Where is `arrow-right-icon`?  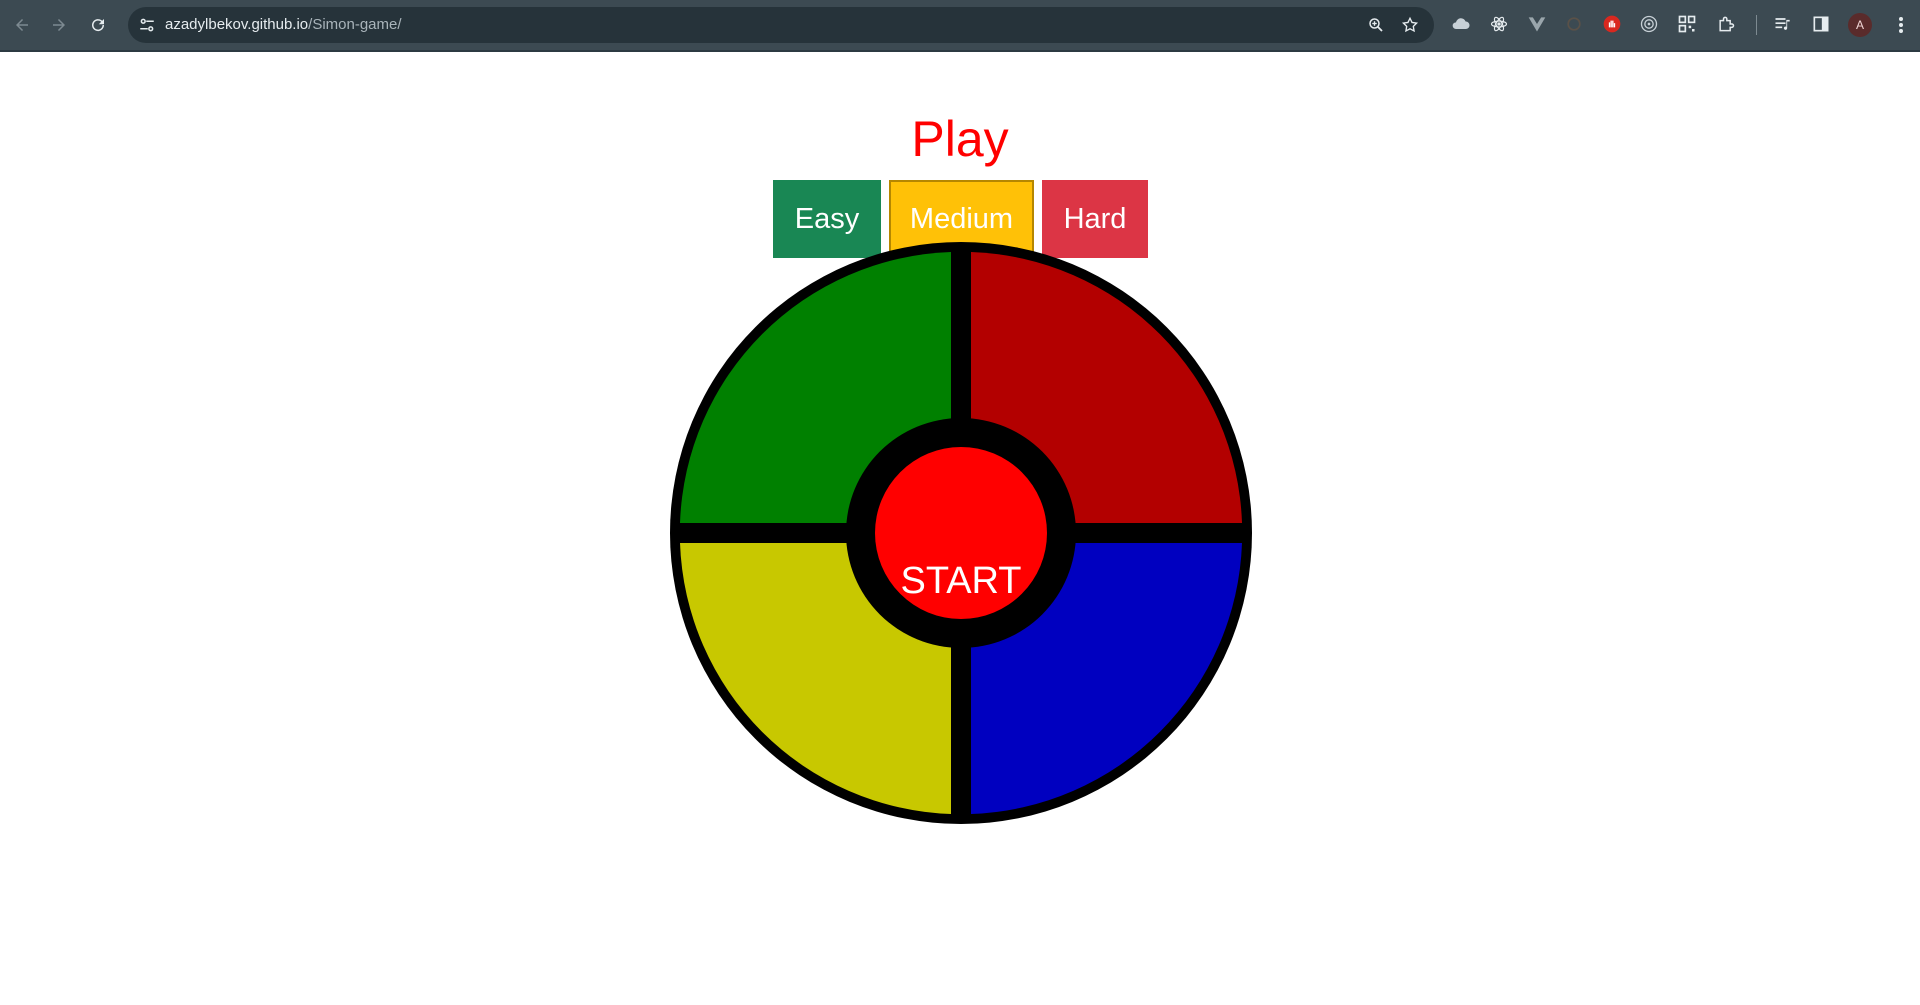
arrow-right-icon is located at coordinates (59, 25).